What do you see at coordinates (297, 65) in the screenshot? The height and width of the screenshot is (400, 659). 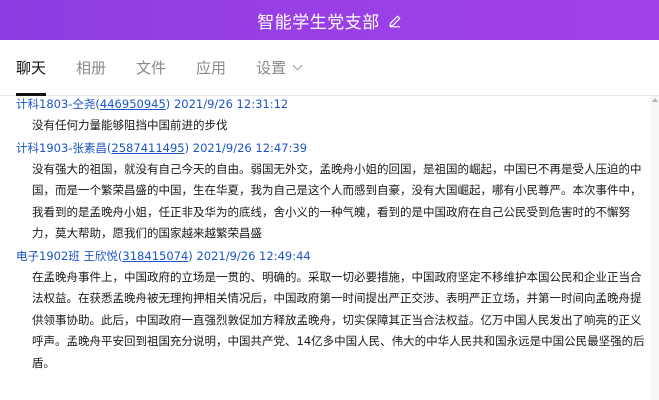 I see `chevron-down-icon` at bounding box center [297, 65].